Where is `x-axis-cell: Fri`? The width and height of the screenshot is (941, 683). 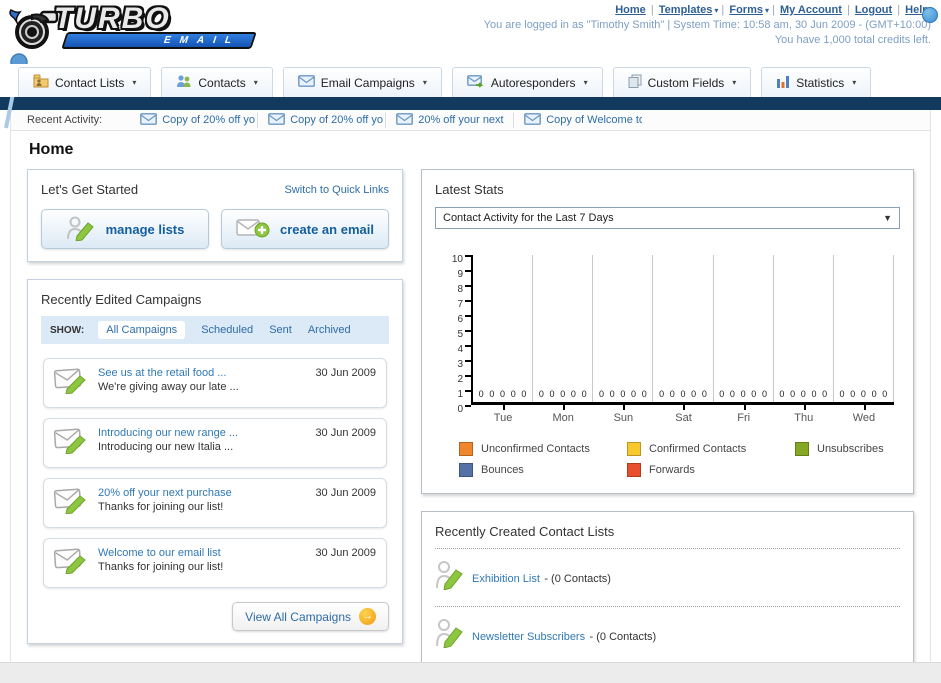
x-axis-cell: Fri is located at coordinates (744, 415).